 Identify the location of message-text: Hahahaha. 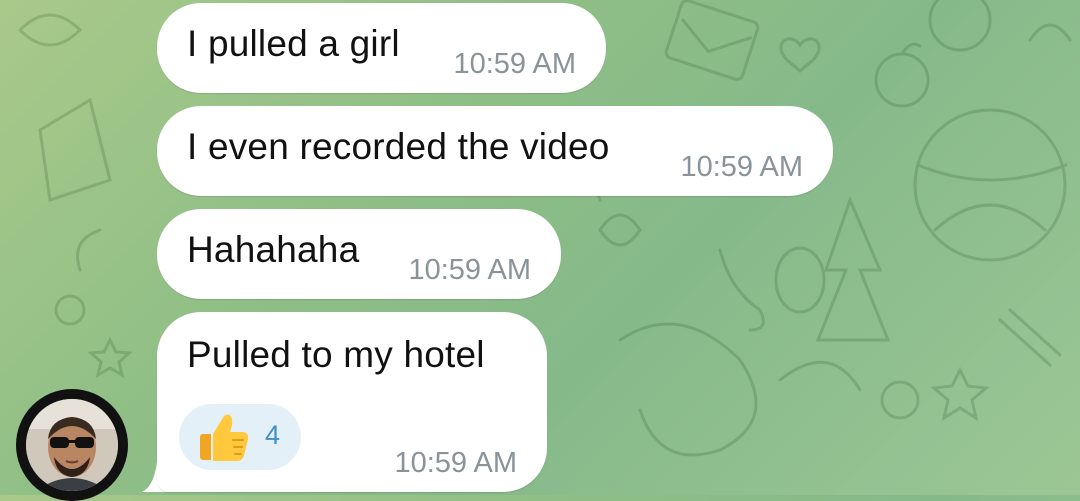
(273, 249).